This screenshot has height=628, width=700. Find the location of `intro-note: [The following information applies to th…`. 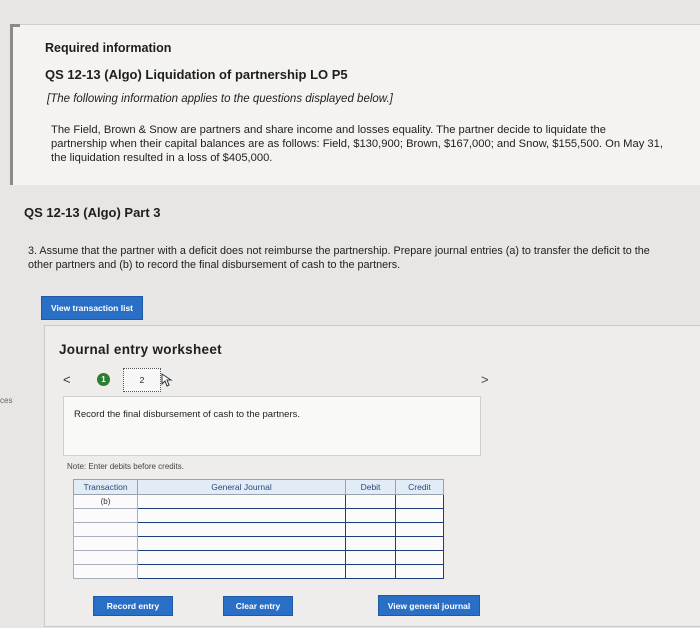

intro-note: [The following information applies to th… is located at coordinates (220, 99).